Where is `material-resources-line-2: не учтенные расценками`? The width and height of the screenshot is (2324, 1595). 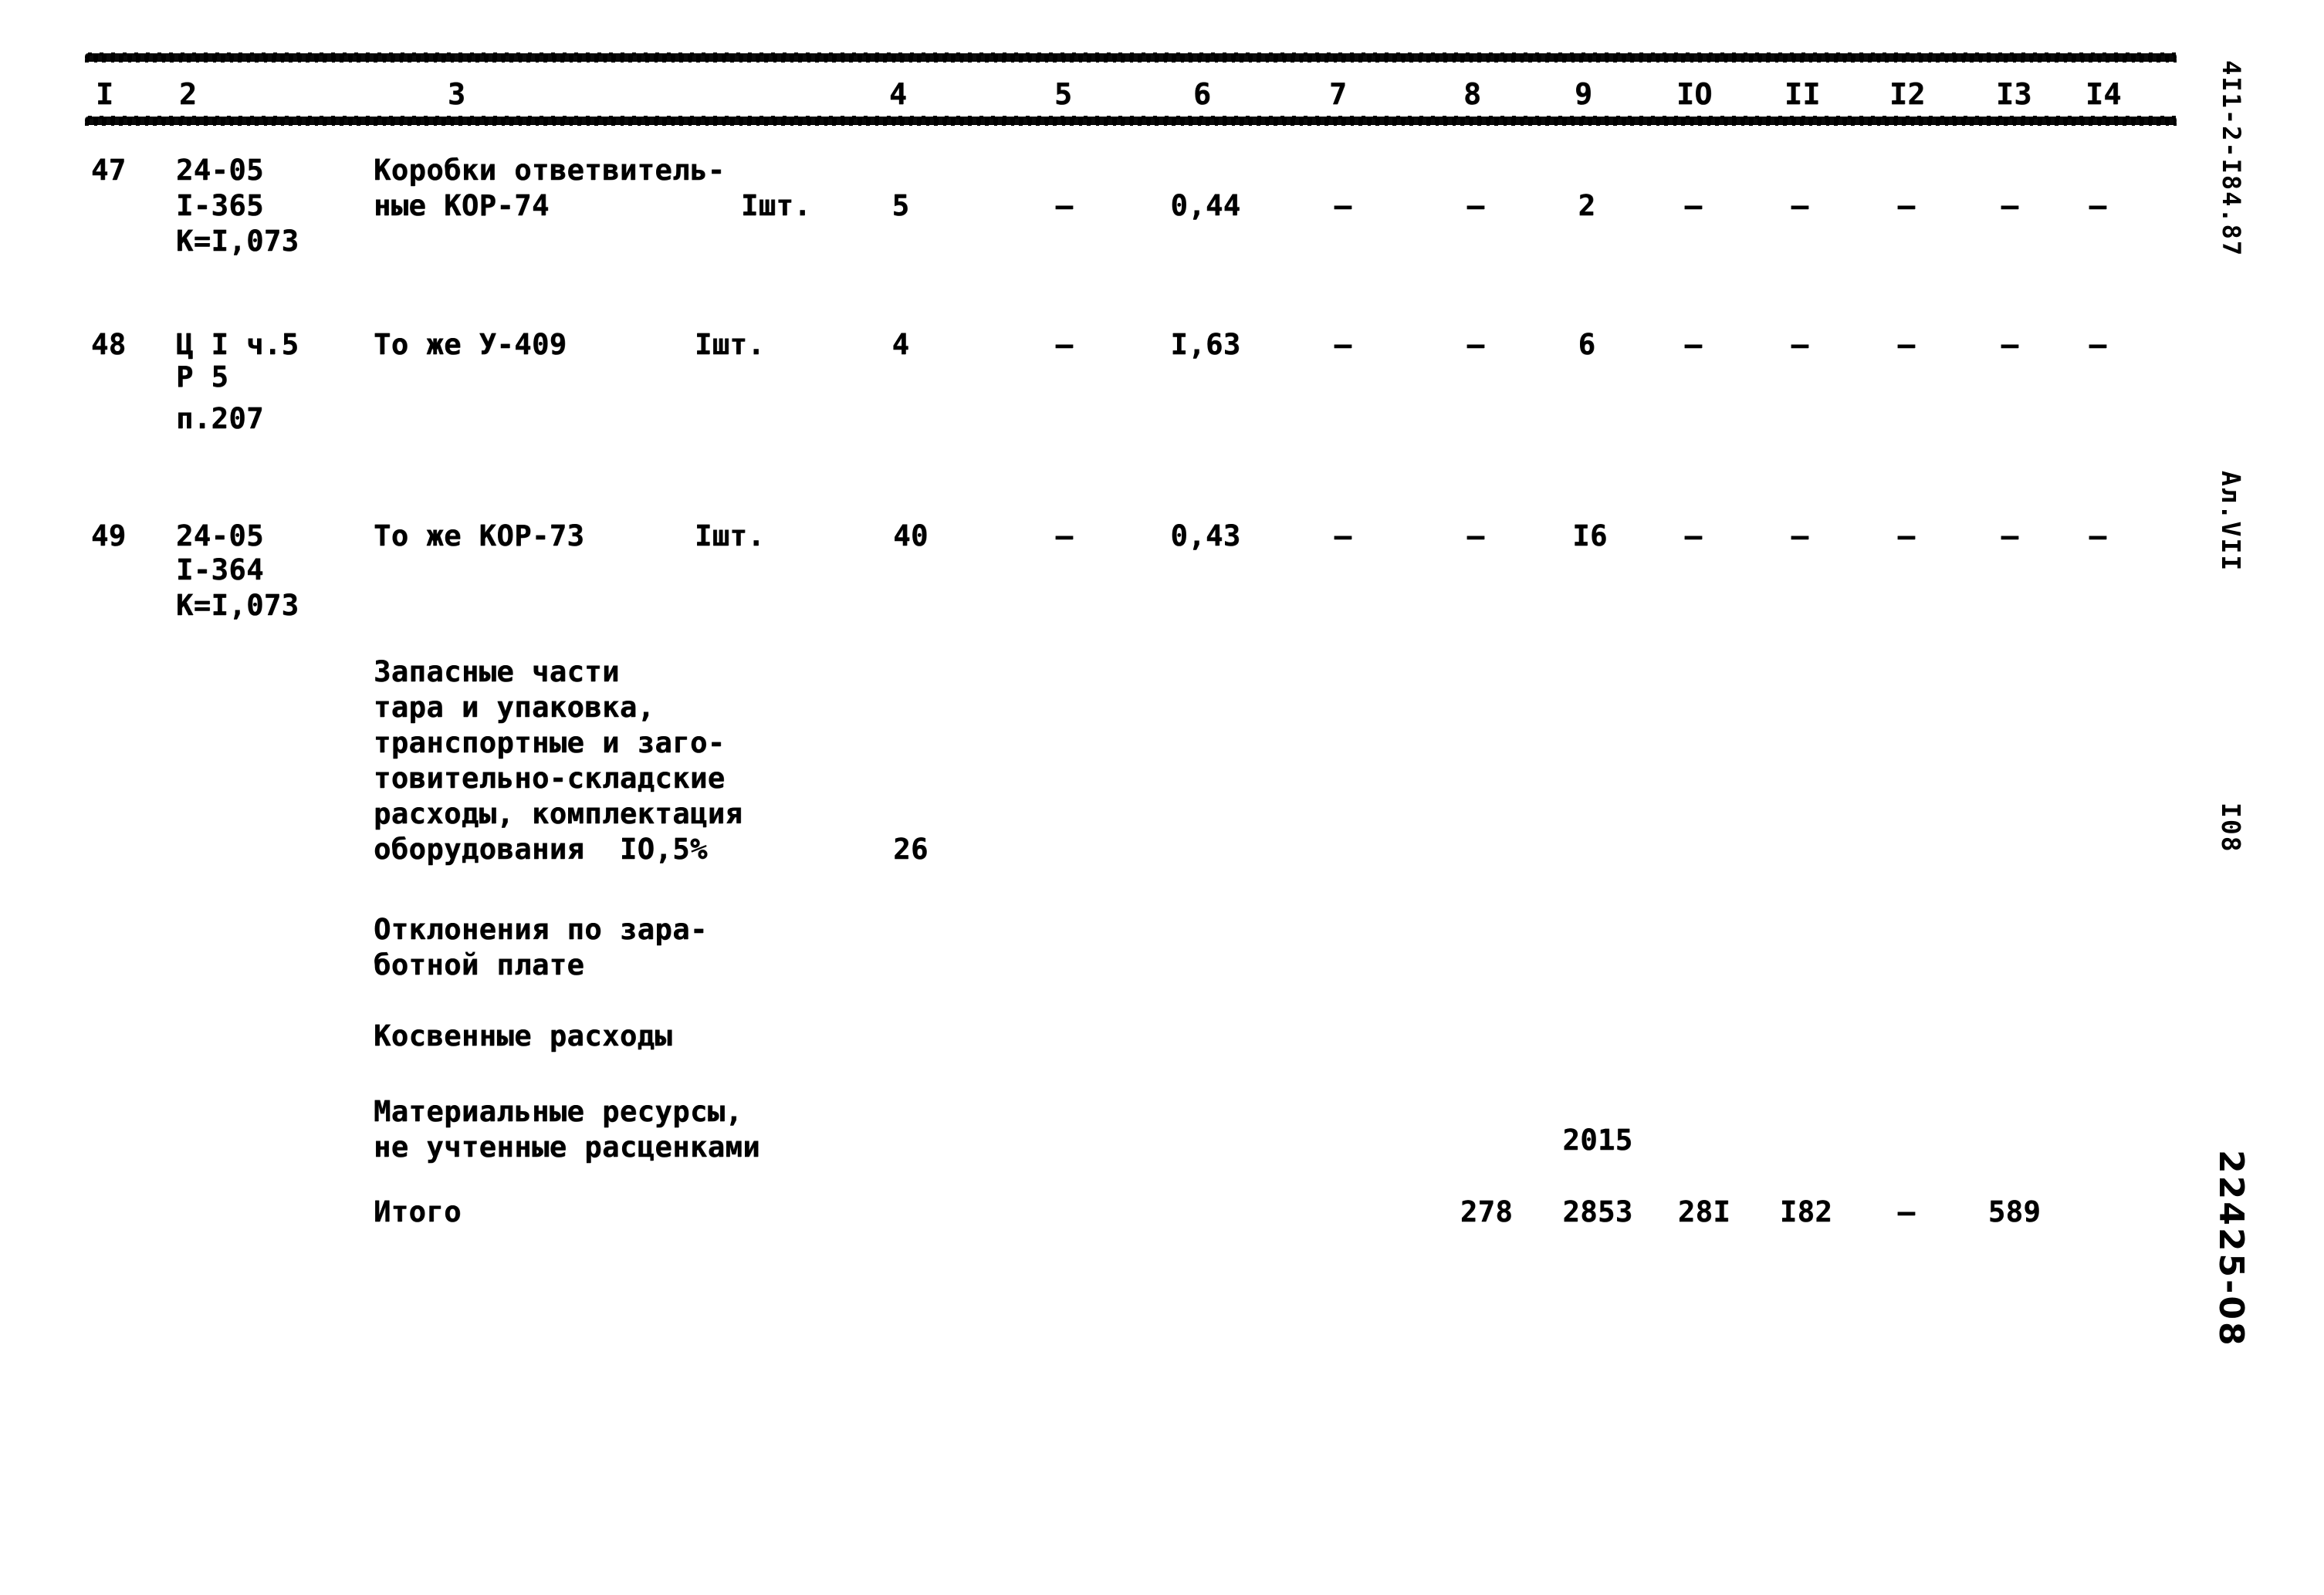 material-resources-line-2: не учтенные расценками is located at coordinates (567, 1147).